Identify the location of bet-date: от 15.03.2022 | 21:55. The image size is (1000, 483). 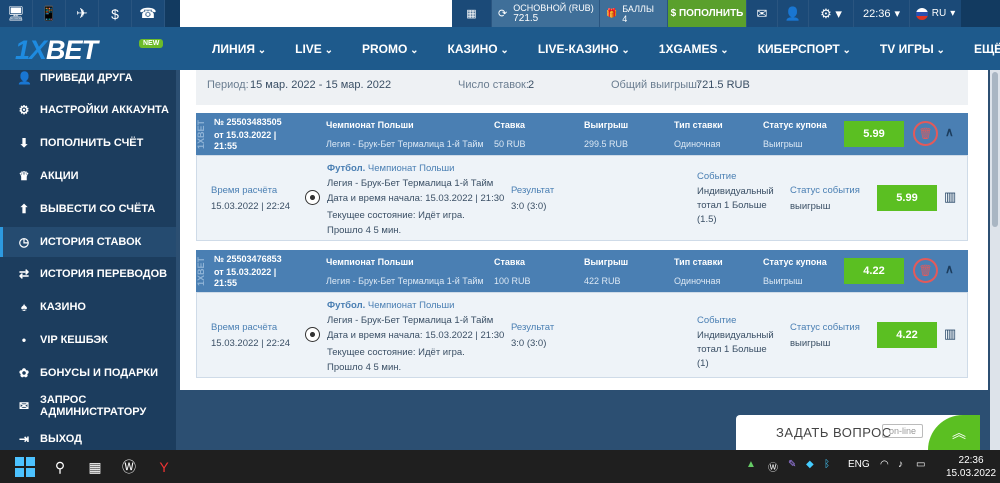
(245, 277).